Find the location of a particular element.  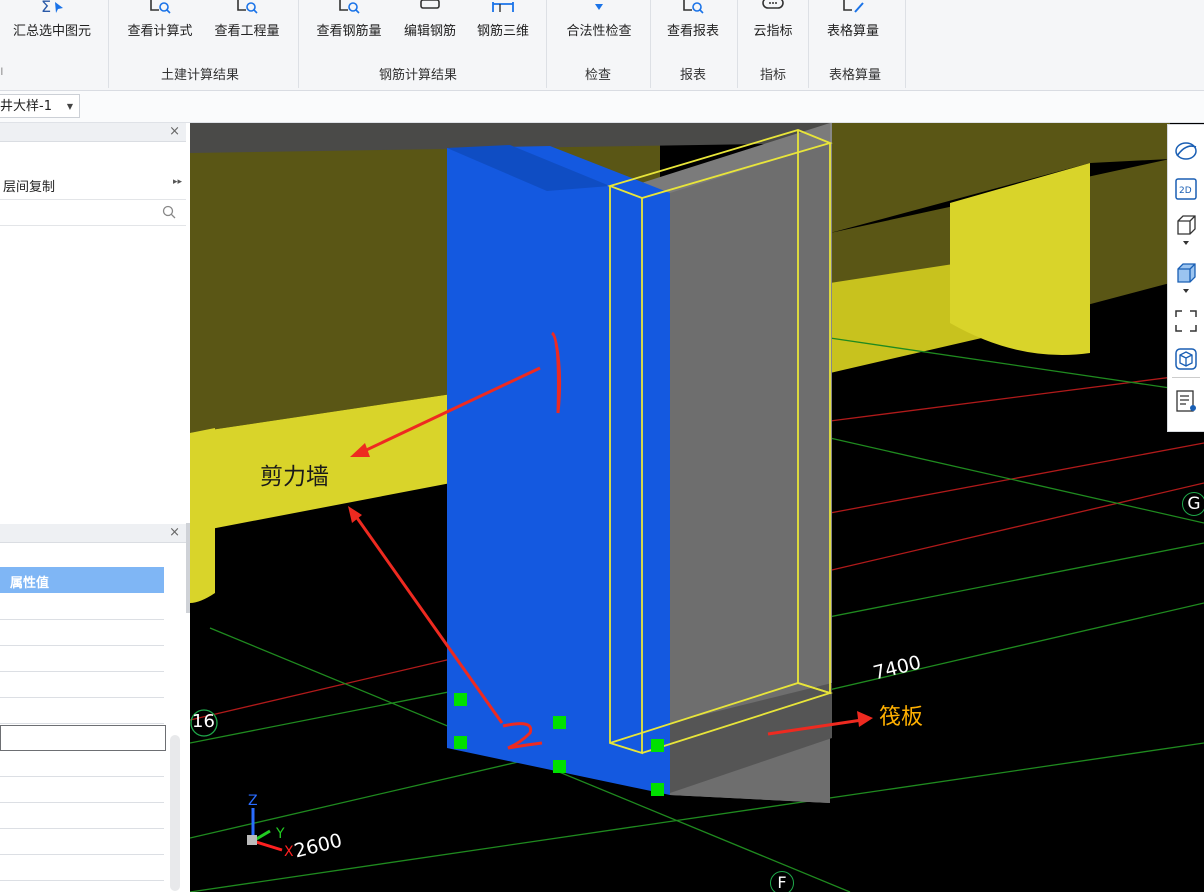

table-calc-button: 表格算量 is located at coordinates (853, 24).